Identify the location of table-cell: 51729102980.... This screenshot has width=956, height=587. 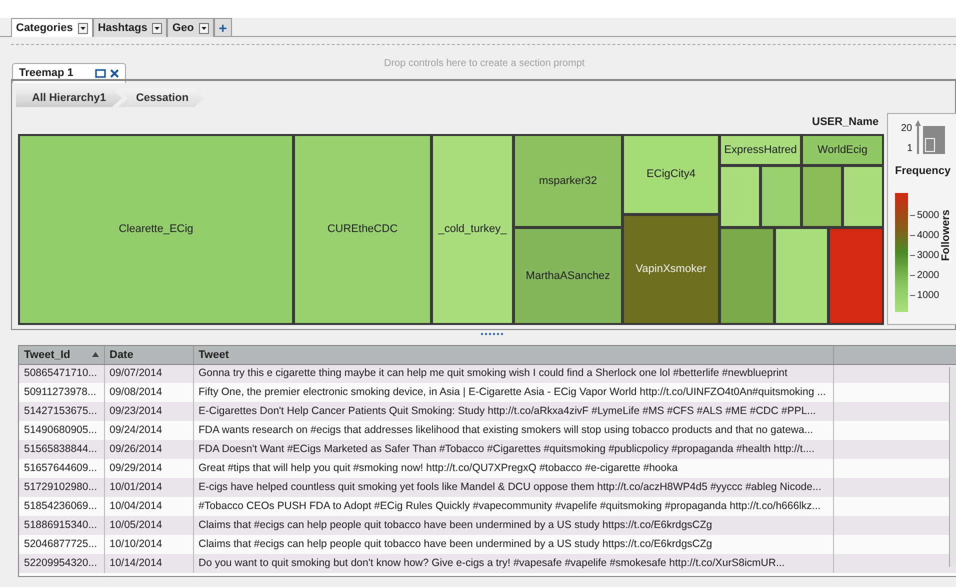
(61, 487).